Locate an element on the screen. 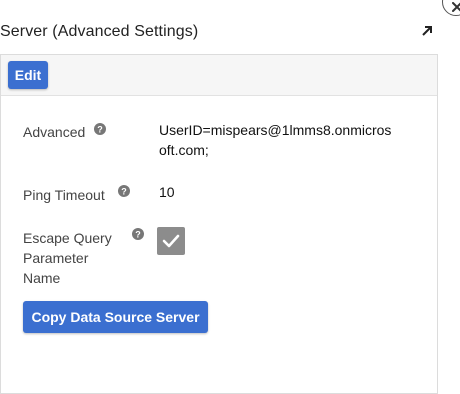  page-title: Server (Advanced Settings) is located at coordinates (99, 31).